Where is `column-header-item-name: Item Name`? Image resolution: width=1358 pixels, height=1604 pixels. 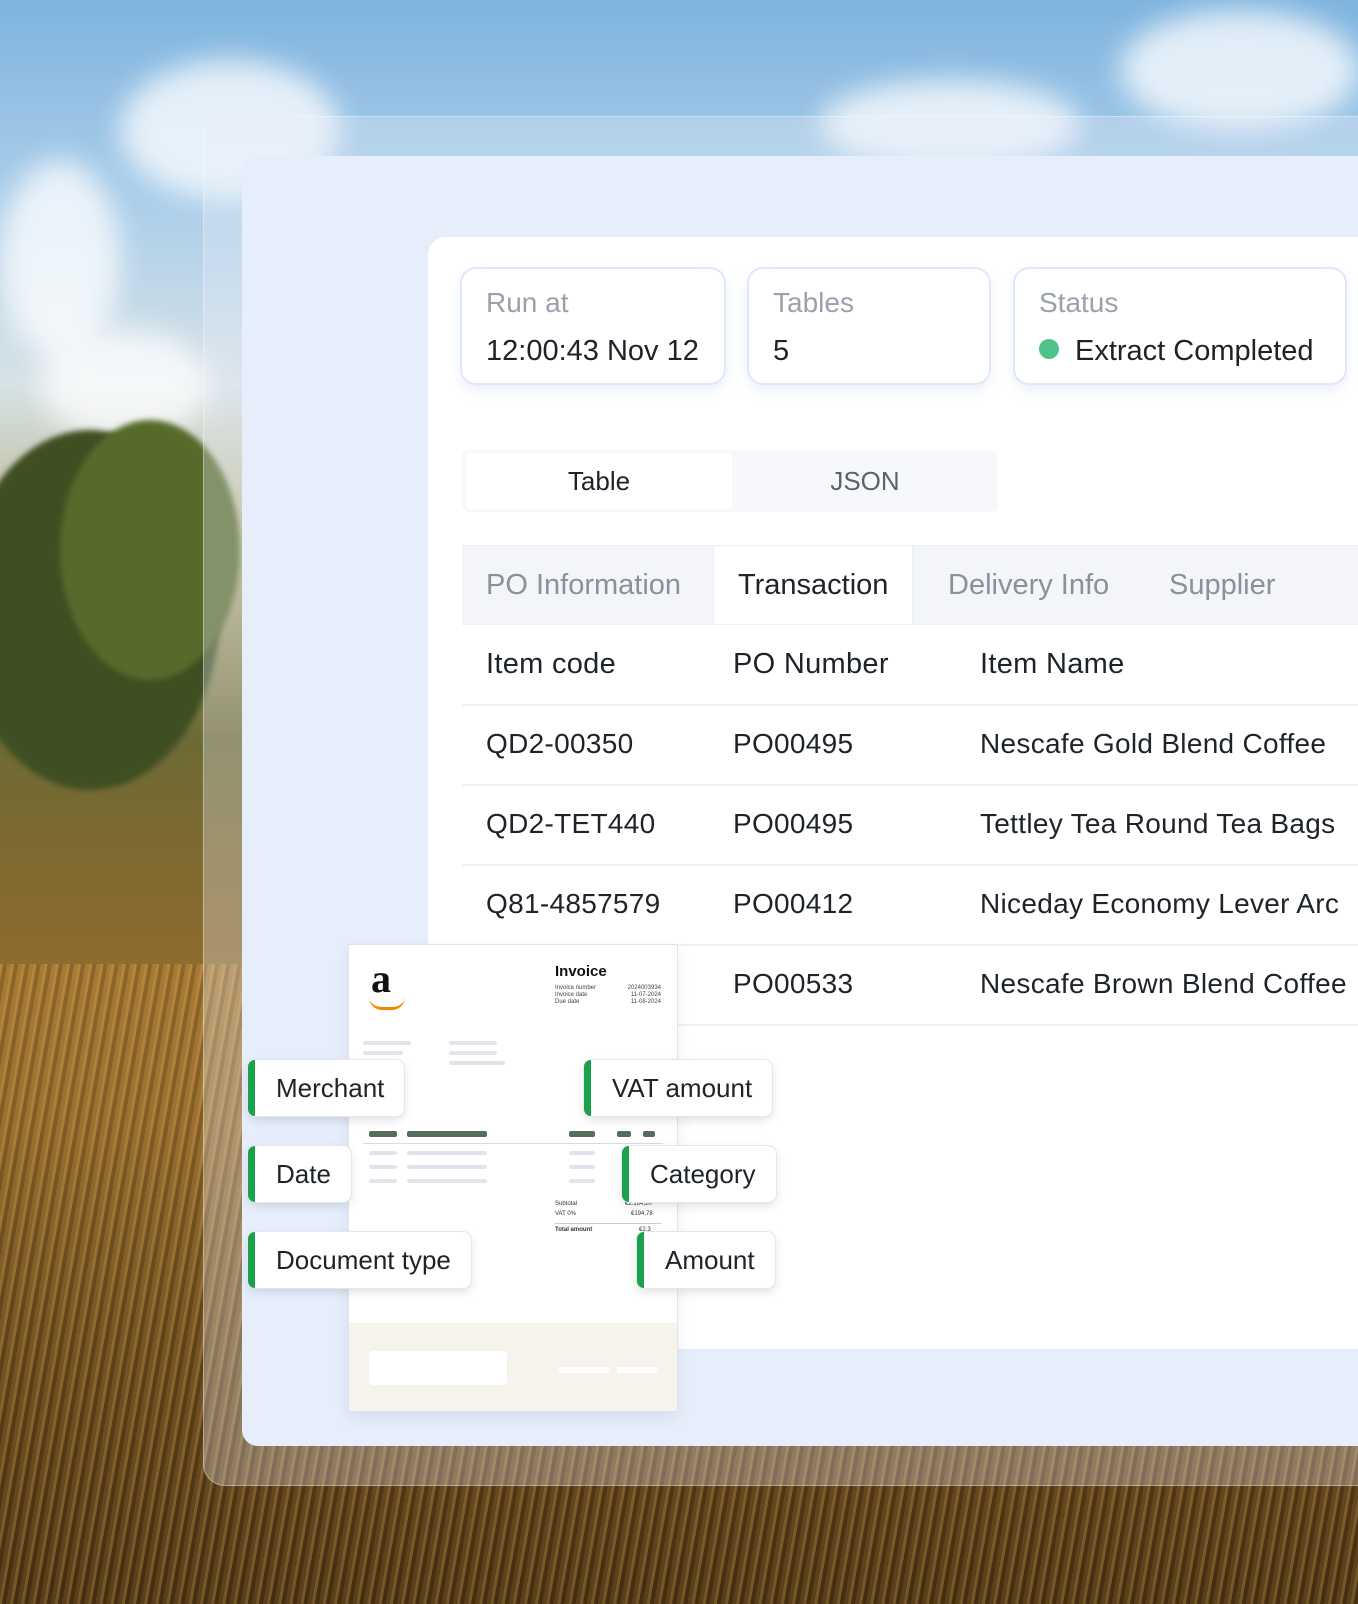
column-header-item-name: Item Name is located at coordinates (1052, 664).